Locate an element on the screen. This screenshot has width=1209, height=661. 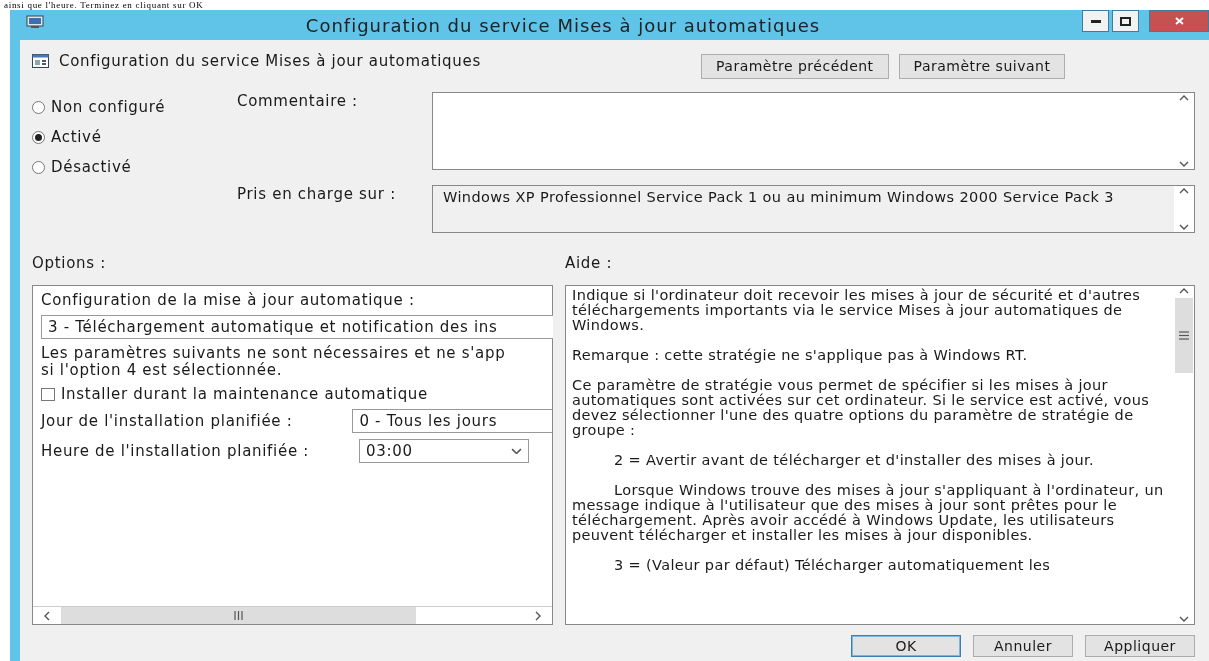
dialog-button: OK is located at coordinates (906, 646).